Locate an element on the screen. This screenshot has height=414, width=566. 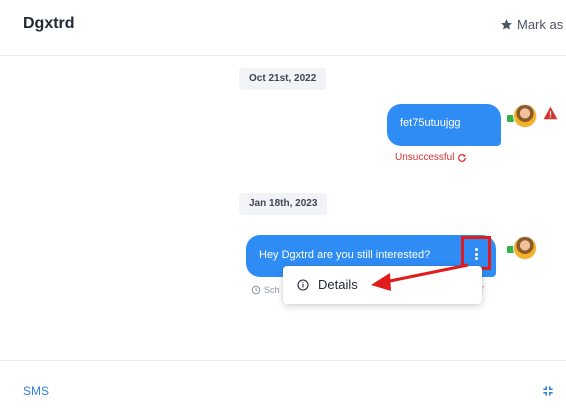
star-icon is located at coordinates (506, 24).